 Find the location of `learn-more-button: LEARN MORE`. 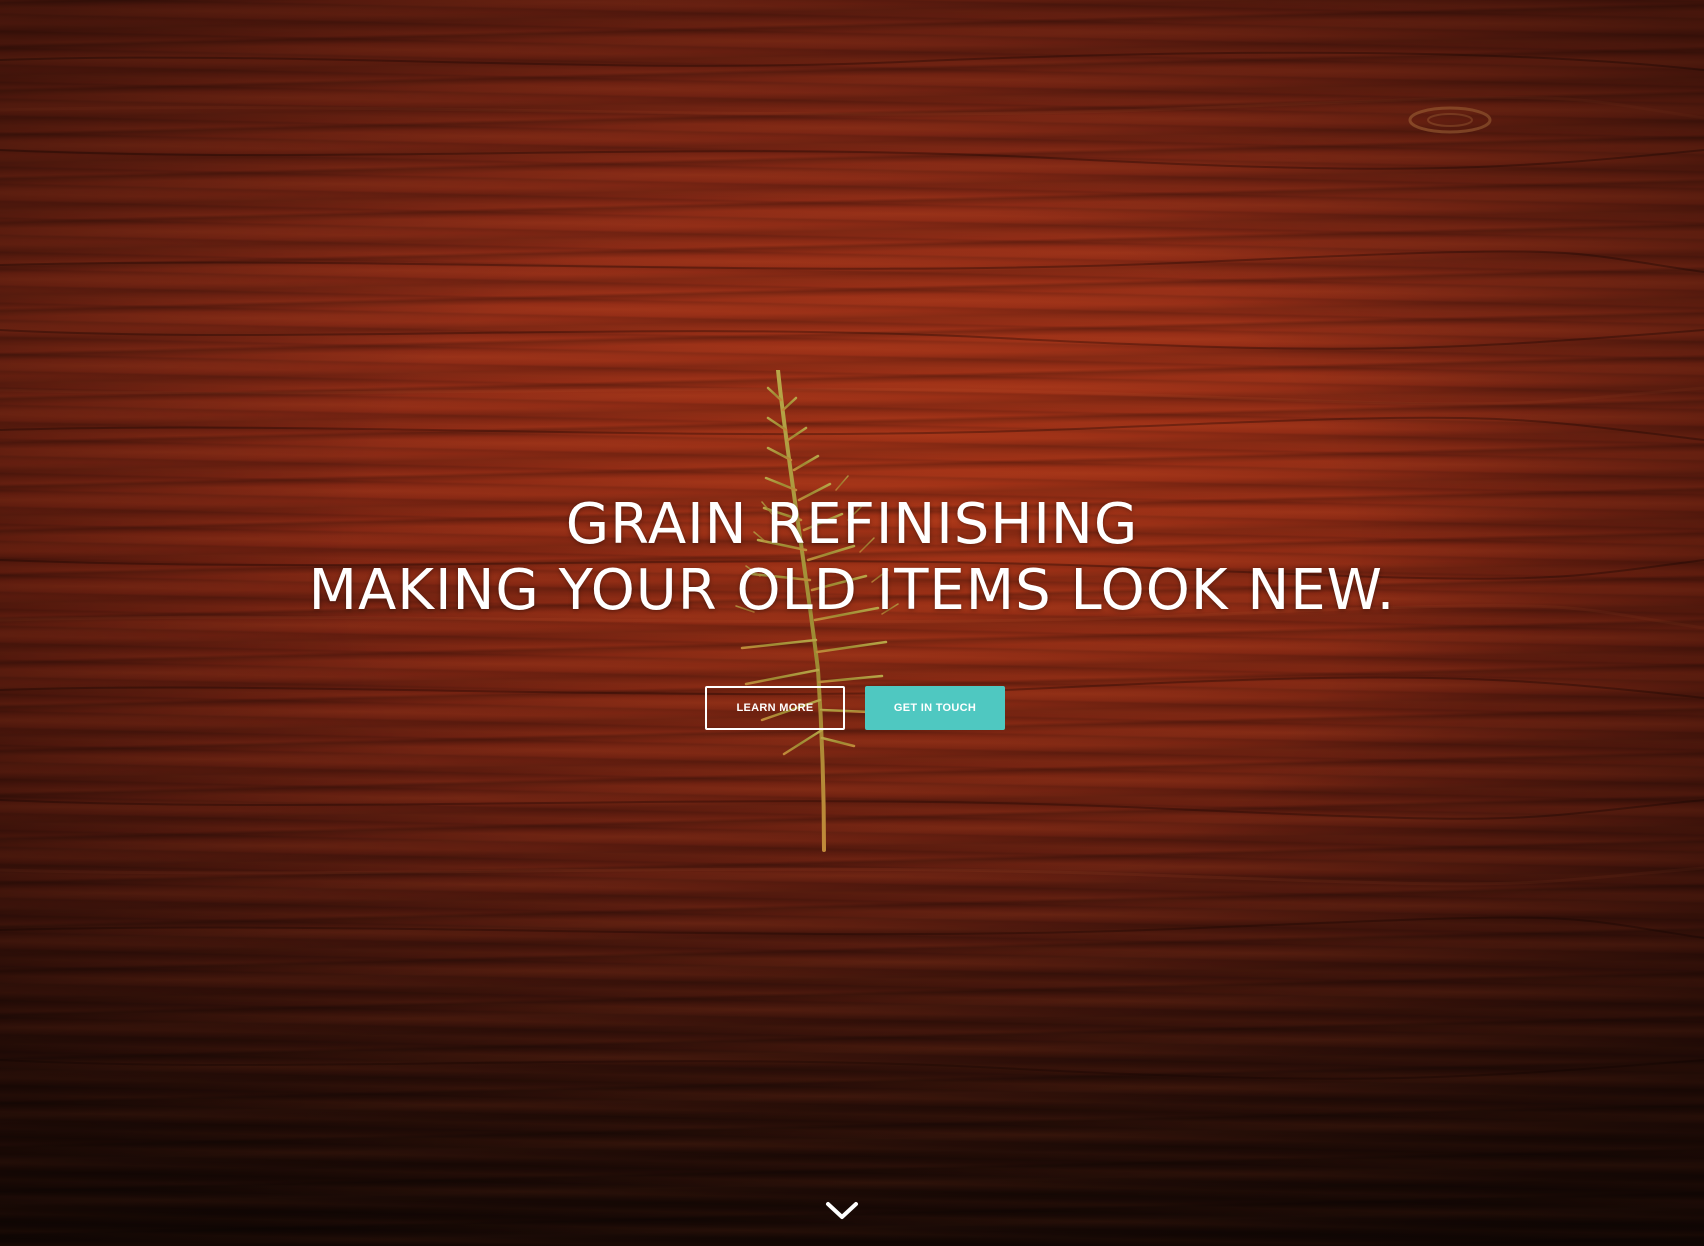

learn-more-button: LEARN MORE is located at coordinates (775, 708).